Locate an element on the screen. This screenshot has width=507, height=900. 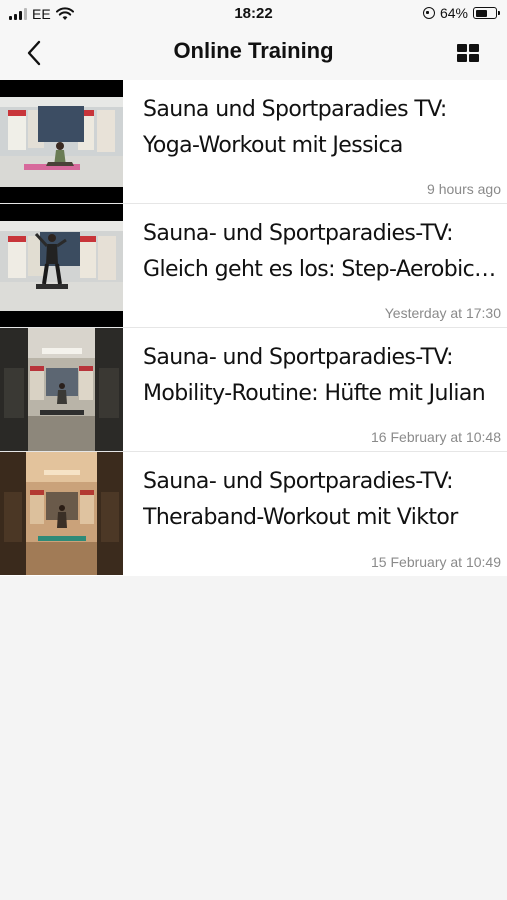
battery-level is located at coordinates (481, 13).